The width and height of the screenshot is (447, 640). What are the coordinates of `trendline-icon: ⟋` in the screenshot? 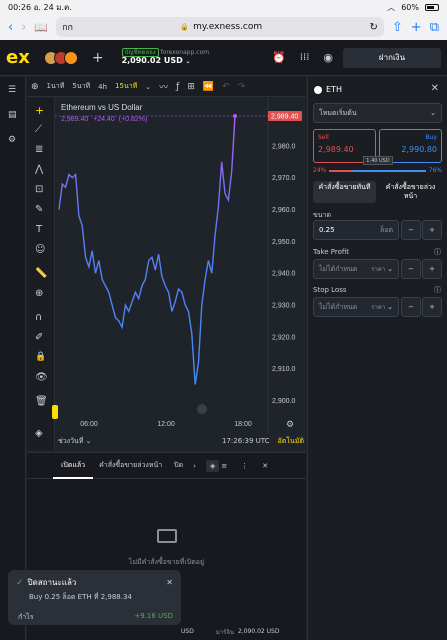 It's located at (38, 129).